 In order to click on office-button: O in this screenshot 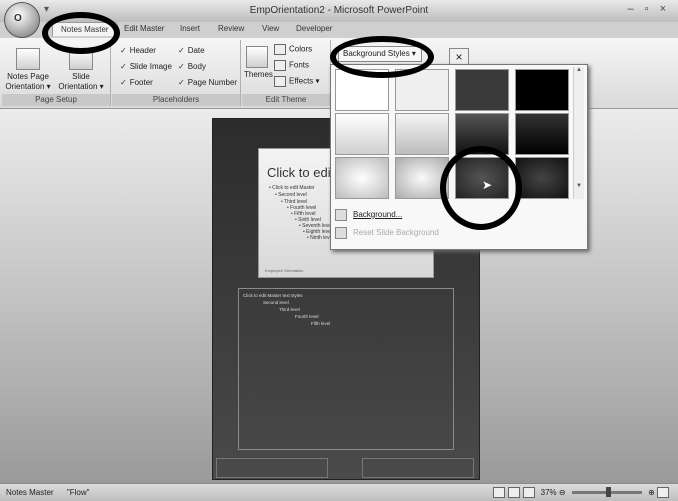, I will do `click(22, 20)`.